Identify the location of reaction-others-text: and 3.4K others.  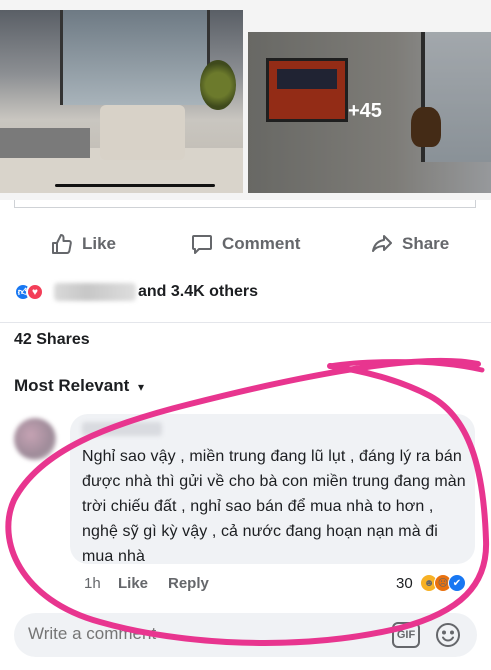
(198, 291).